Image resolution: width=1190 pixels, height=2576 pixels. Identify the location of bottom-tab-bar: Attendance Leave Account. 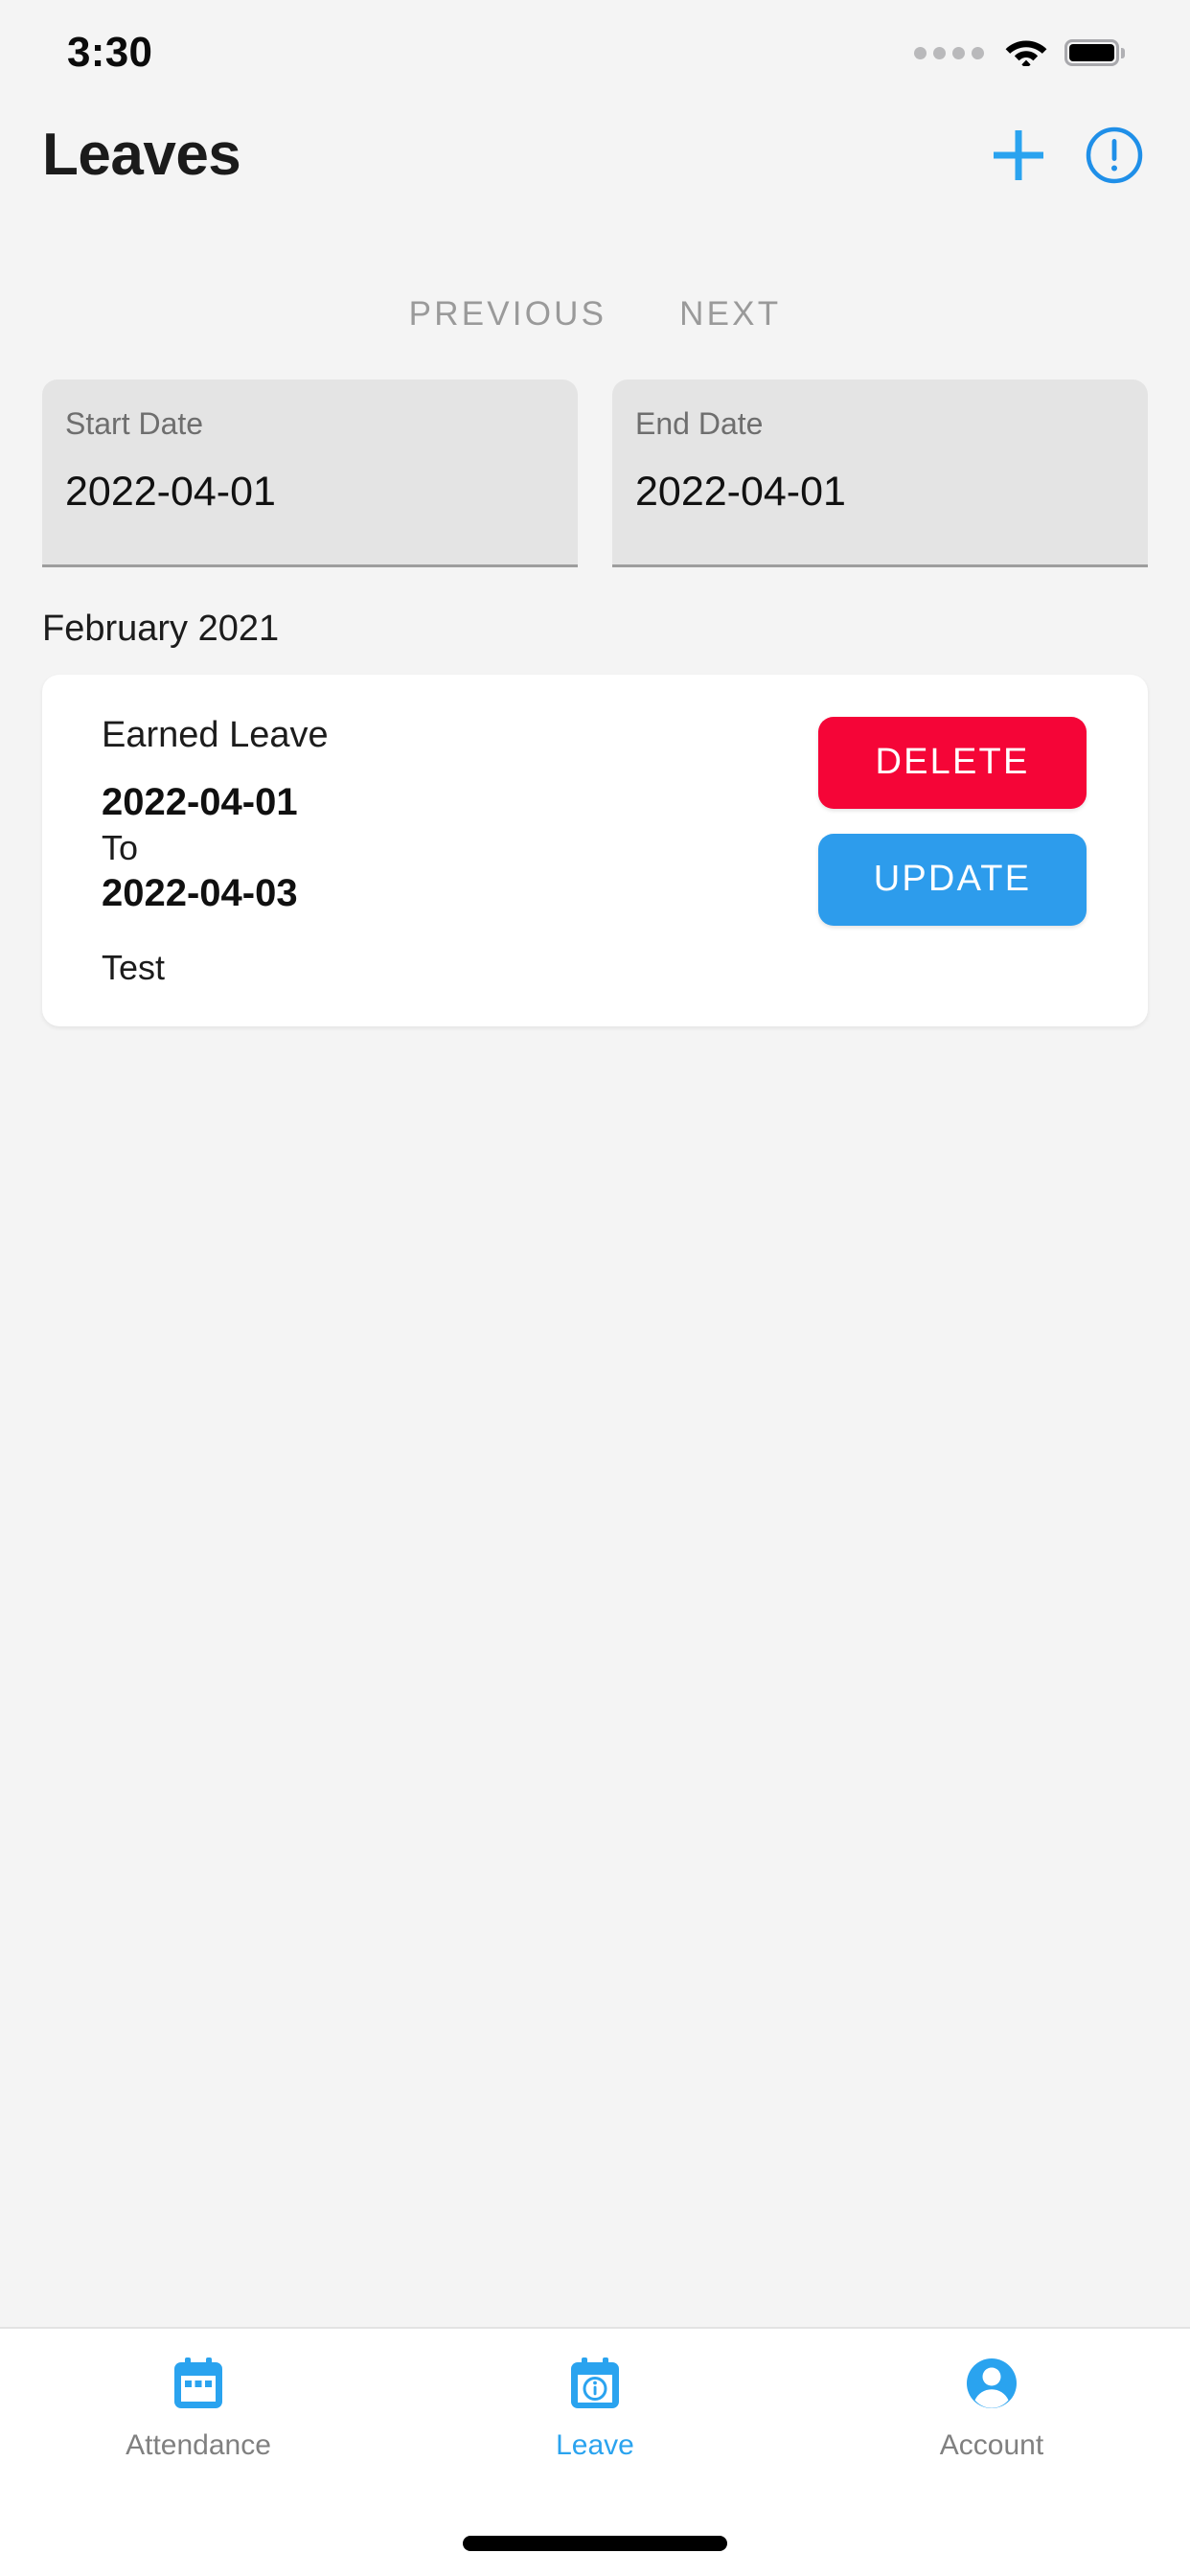
(595, 2451).